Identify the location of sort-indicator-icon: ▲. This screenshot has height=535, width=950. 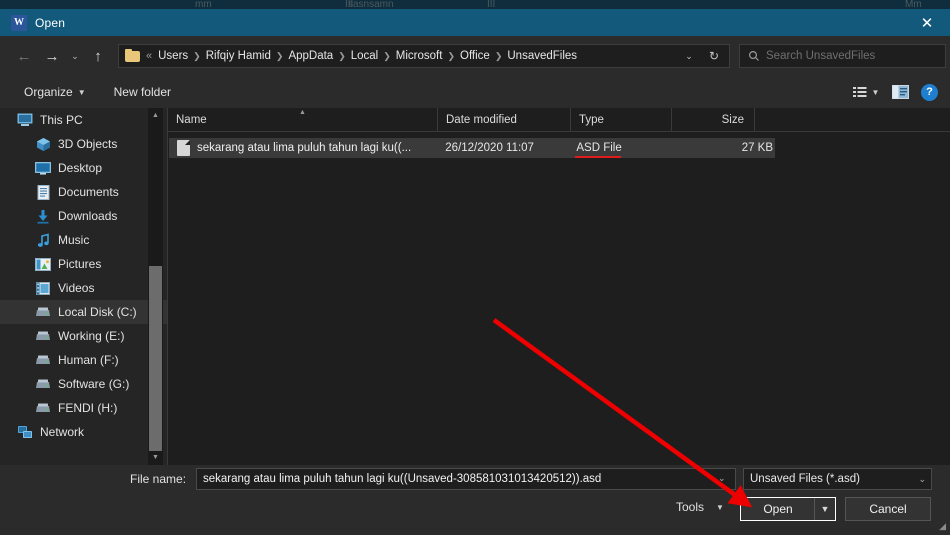
(302, 112).